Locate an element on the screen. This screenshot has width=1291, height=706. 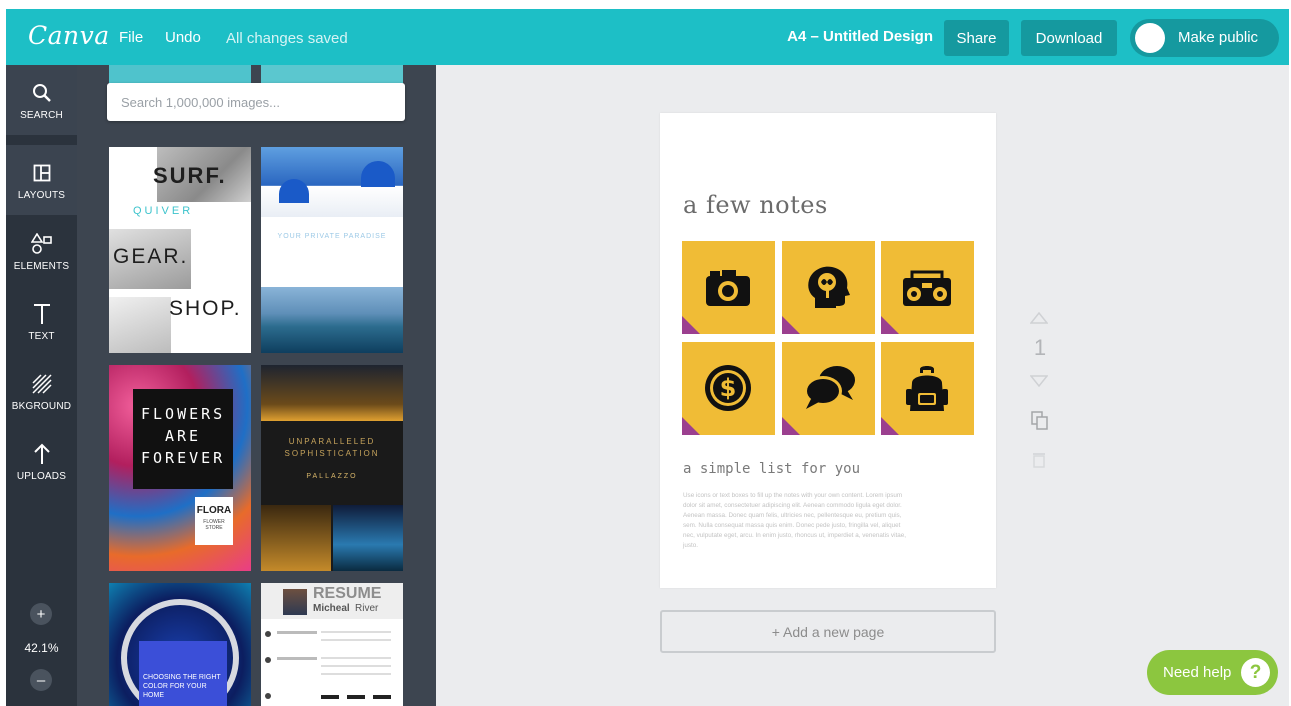
search-icon is located at coordinates (42, 93).